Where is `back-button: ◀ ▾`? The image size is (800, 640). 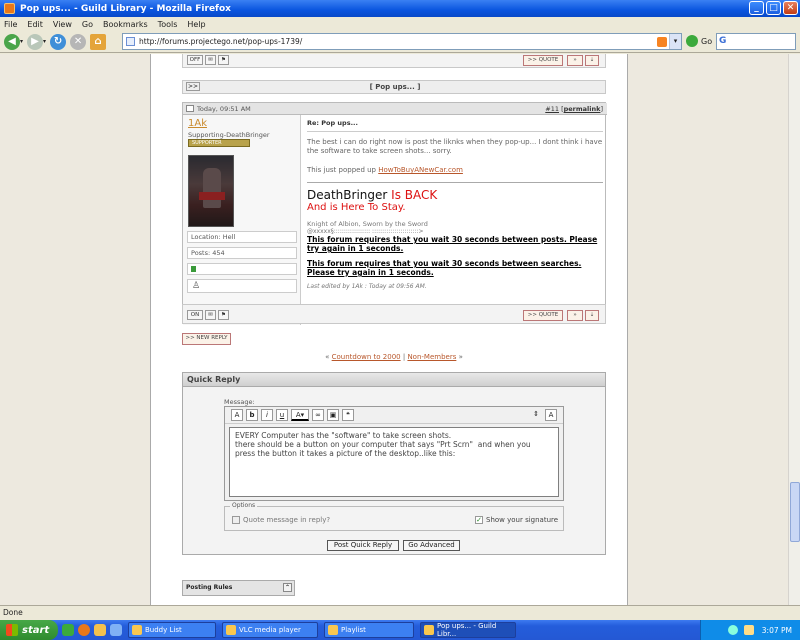
back-button: ◀ ▾ is located at coordinates (13, 42).